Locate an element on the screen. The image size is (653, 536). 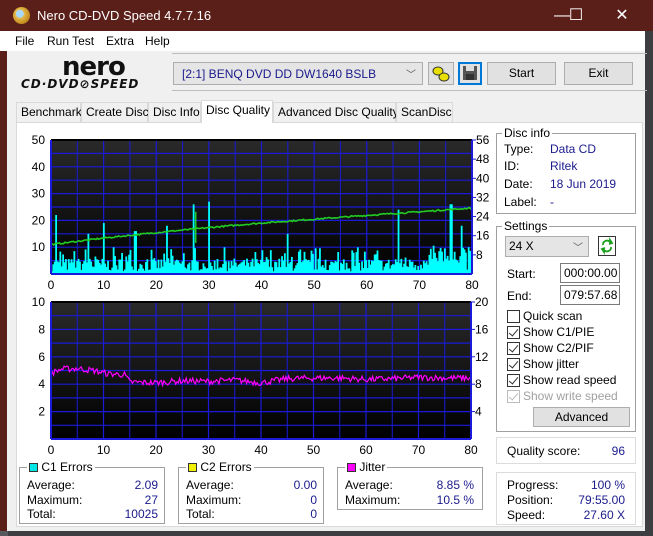
y-right-tick-label: 16 is located at coordinates (483, 236).